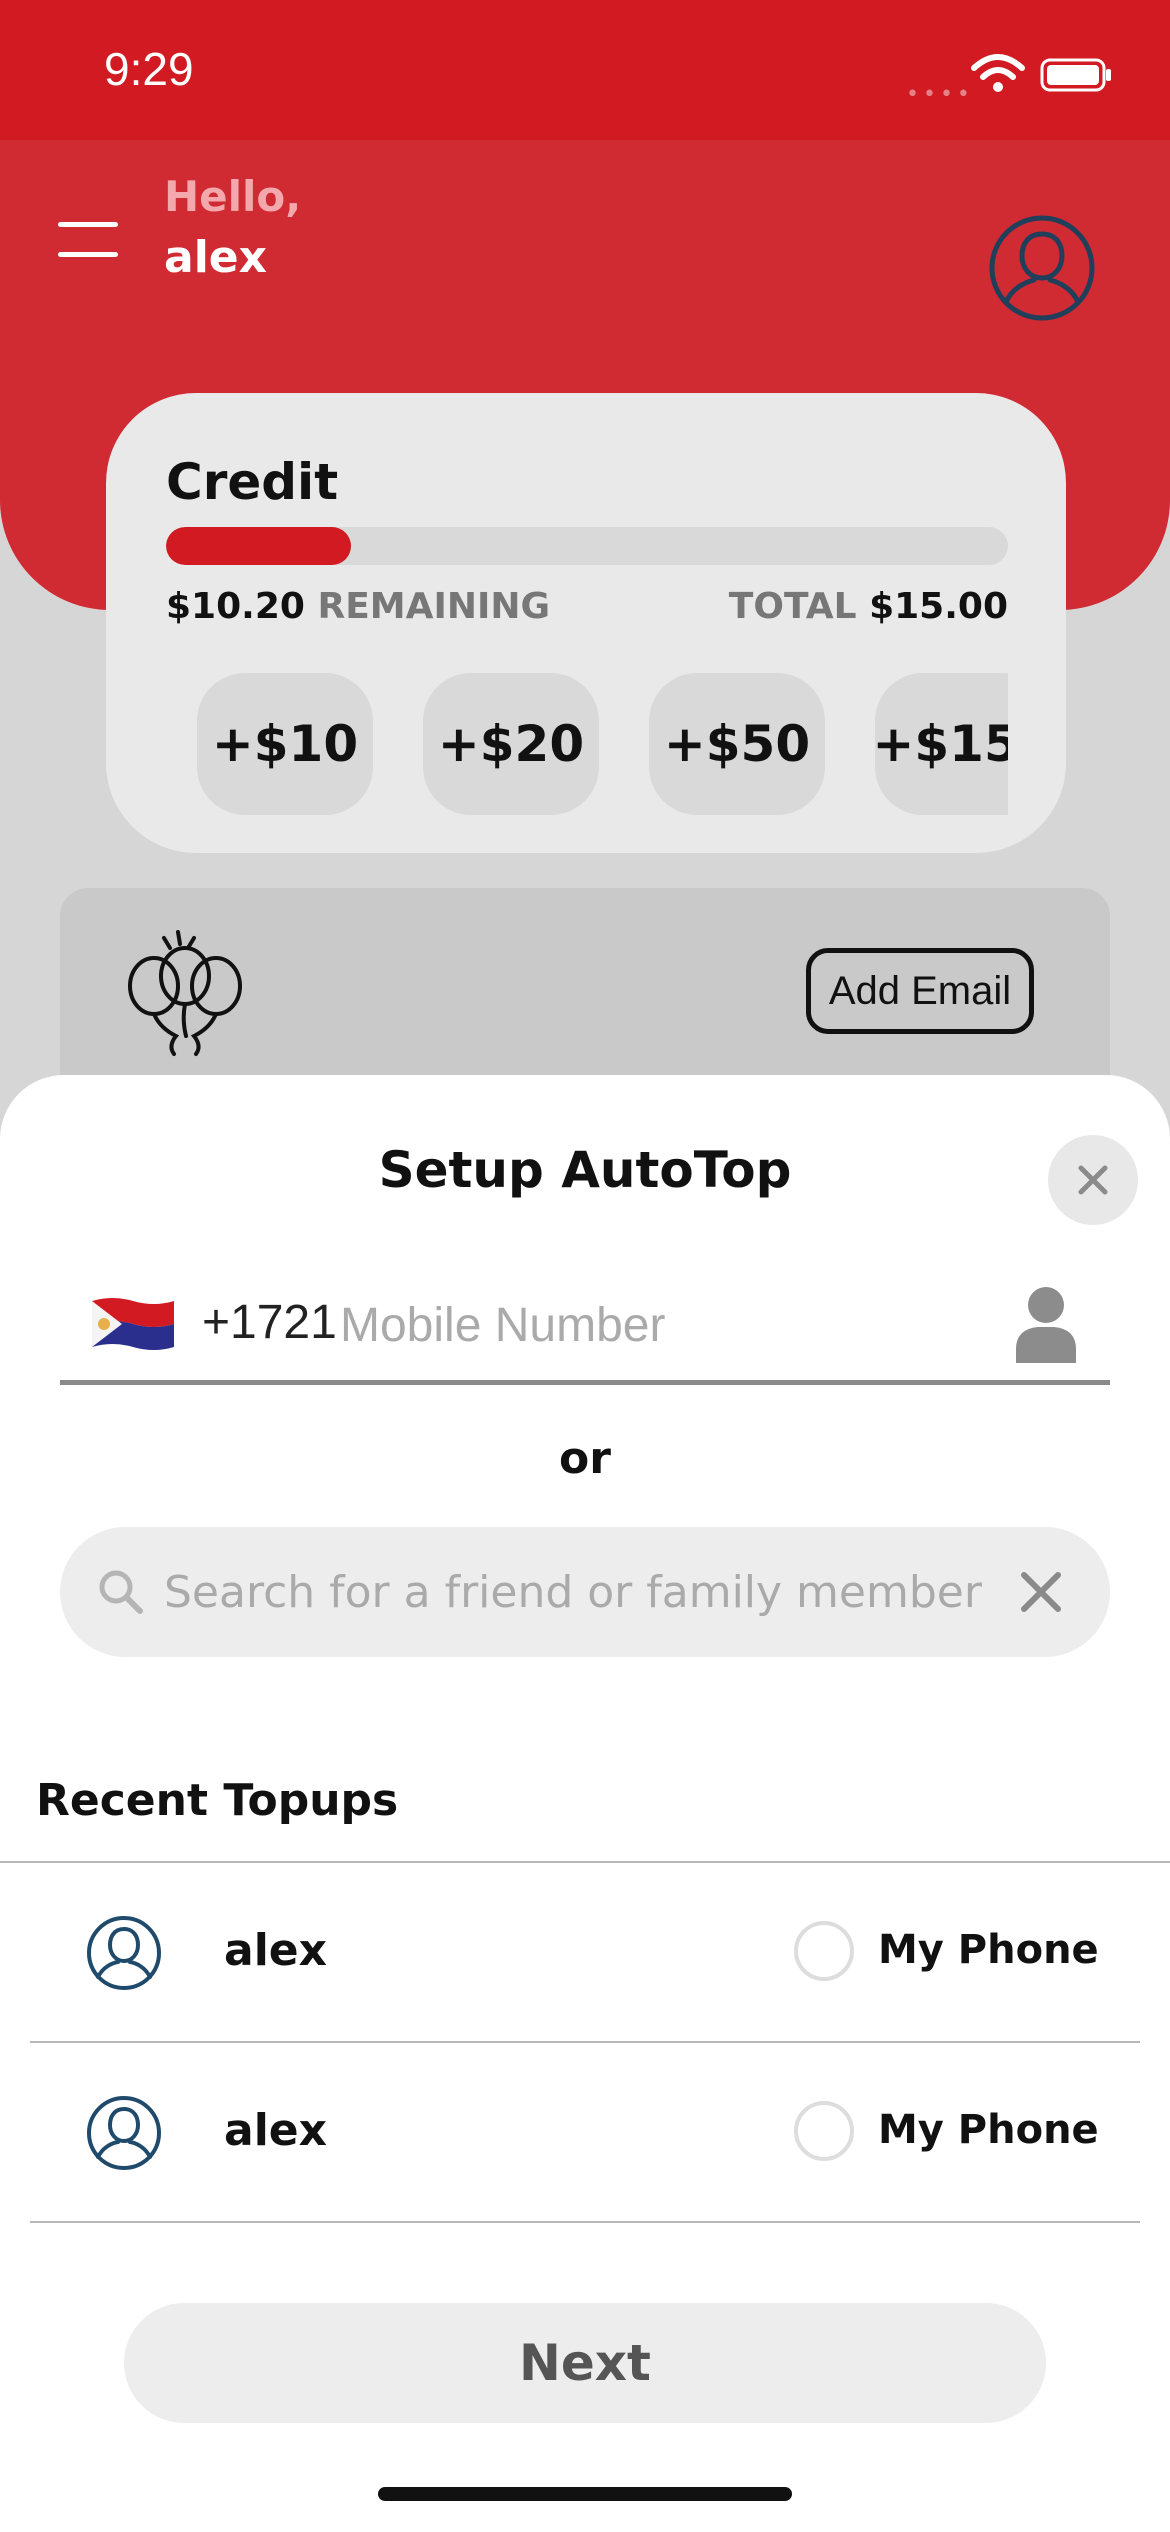 The width and height of the screenshot is (1170, 2532). Describe the element at coordinates (938, 606) in the screenshot. I see `total-amount: $15.00` at that location.